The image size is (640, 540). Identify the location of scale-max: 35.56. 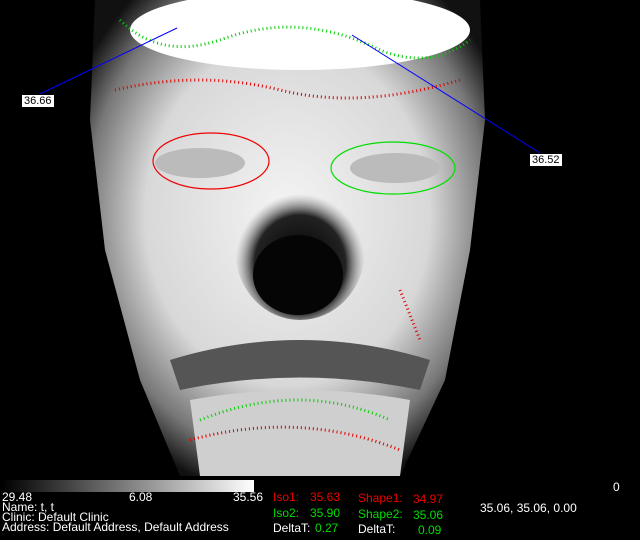
(248, 497).